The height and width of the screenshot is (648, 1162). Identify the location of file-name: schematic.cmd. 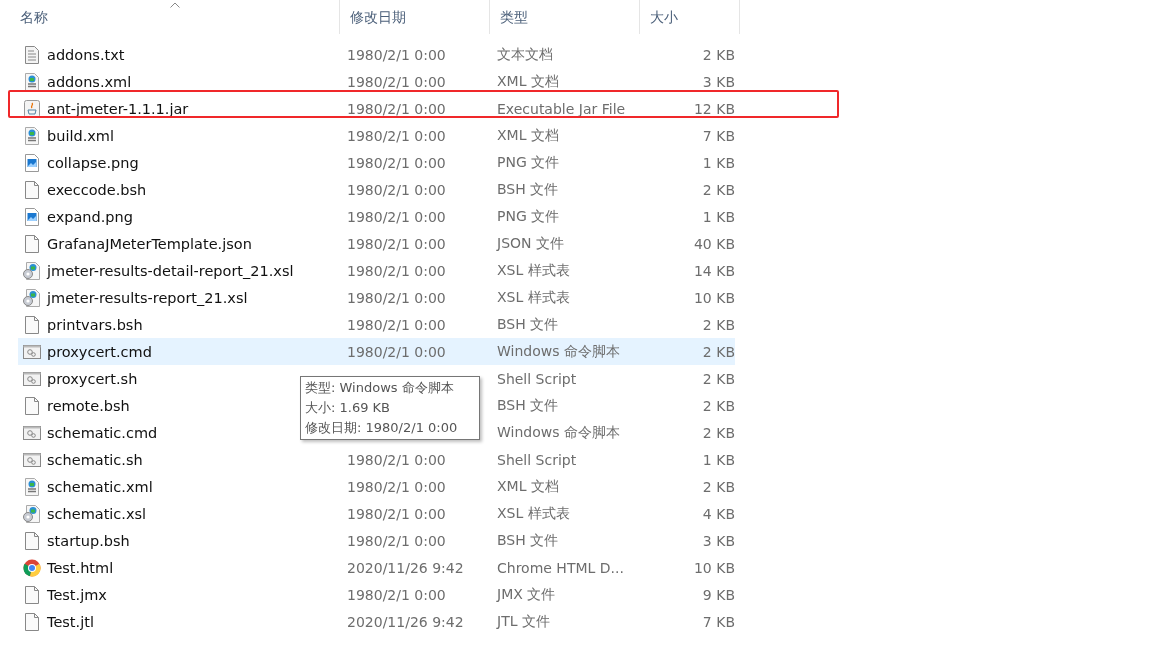
(102, 432).